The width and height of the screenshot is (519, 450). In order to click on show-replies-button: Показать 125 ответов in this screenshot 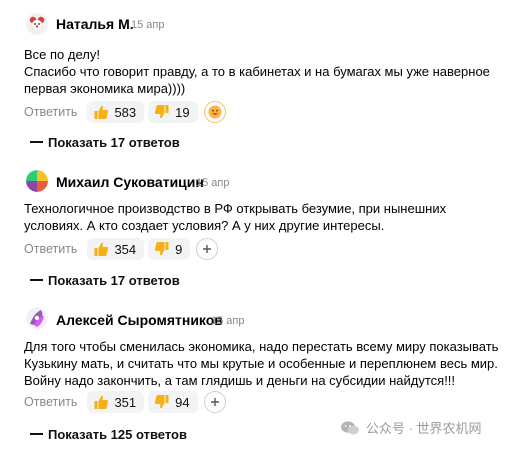, I will do `click(108, 434)`.